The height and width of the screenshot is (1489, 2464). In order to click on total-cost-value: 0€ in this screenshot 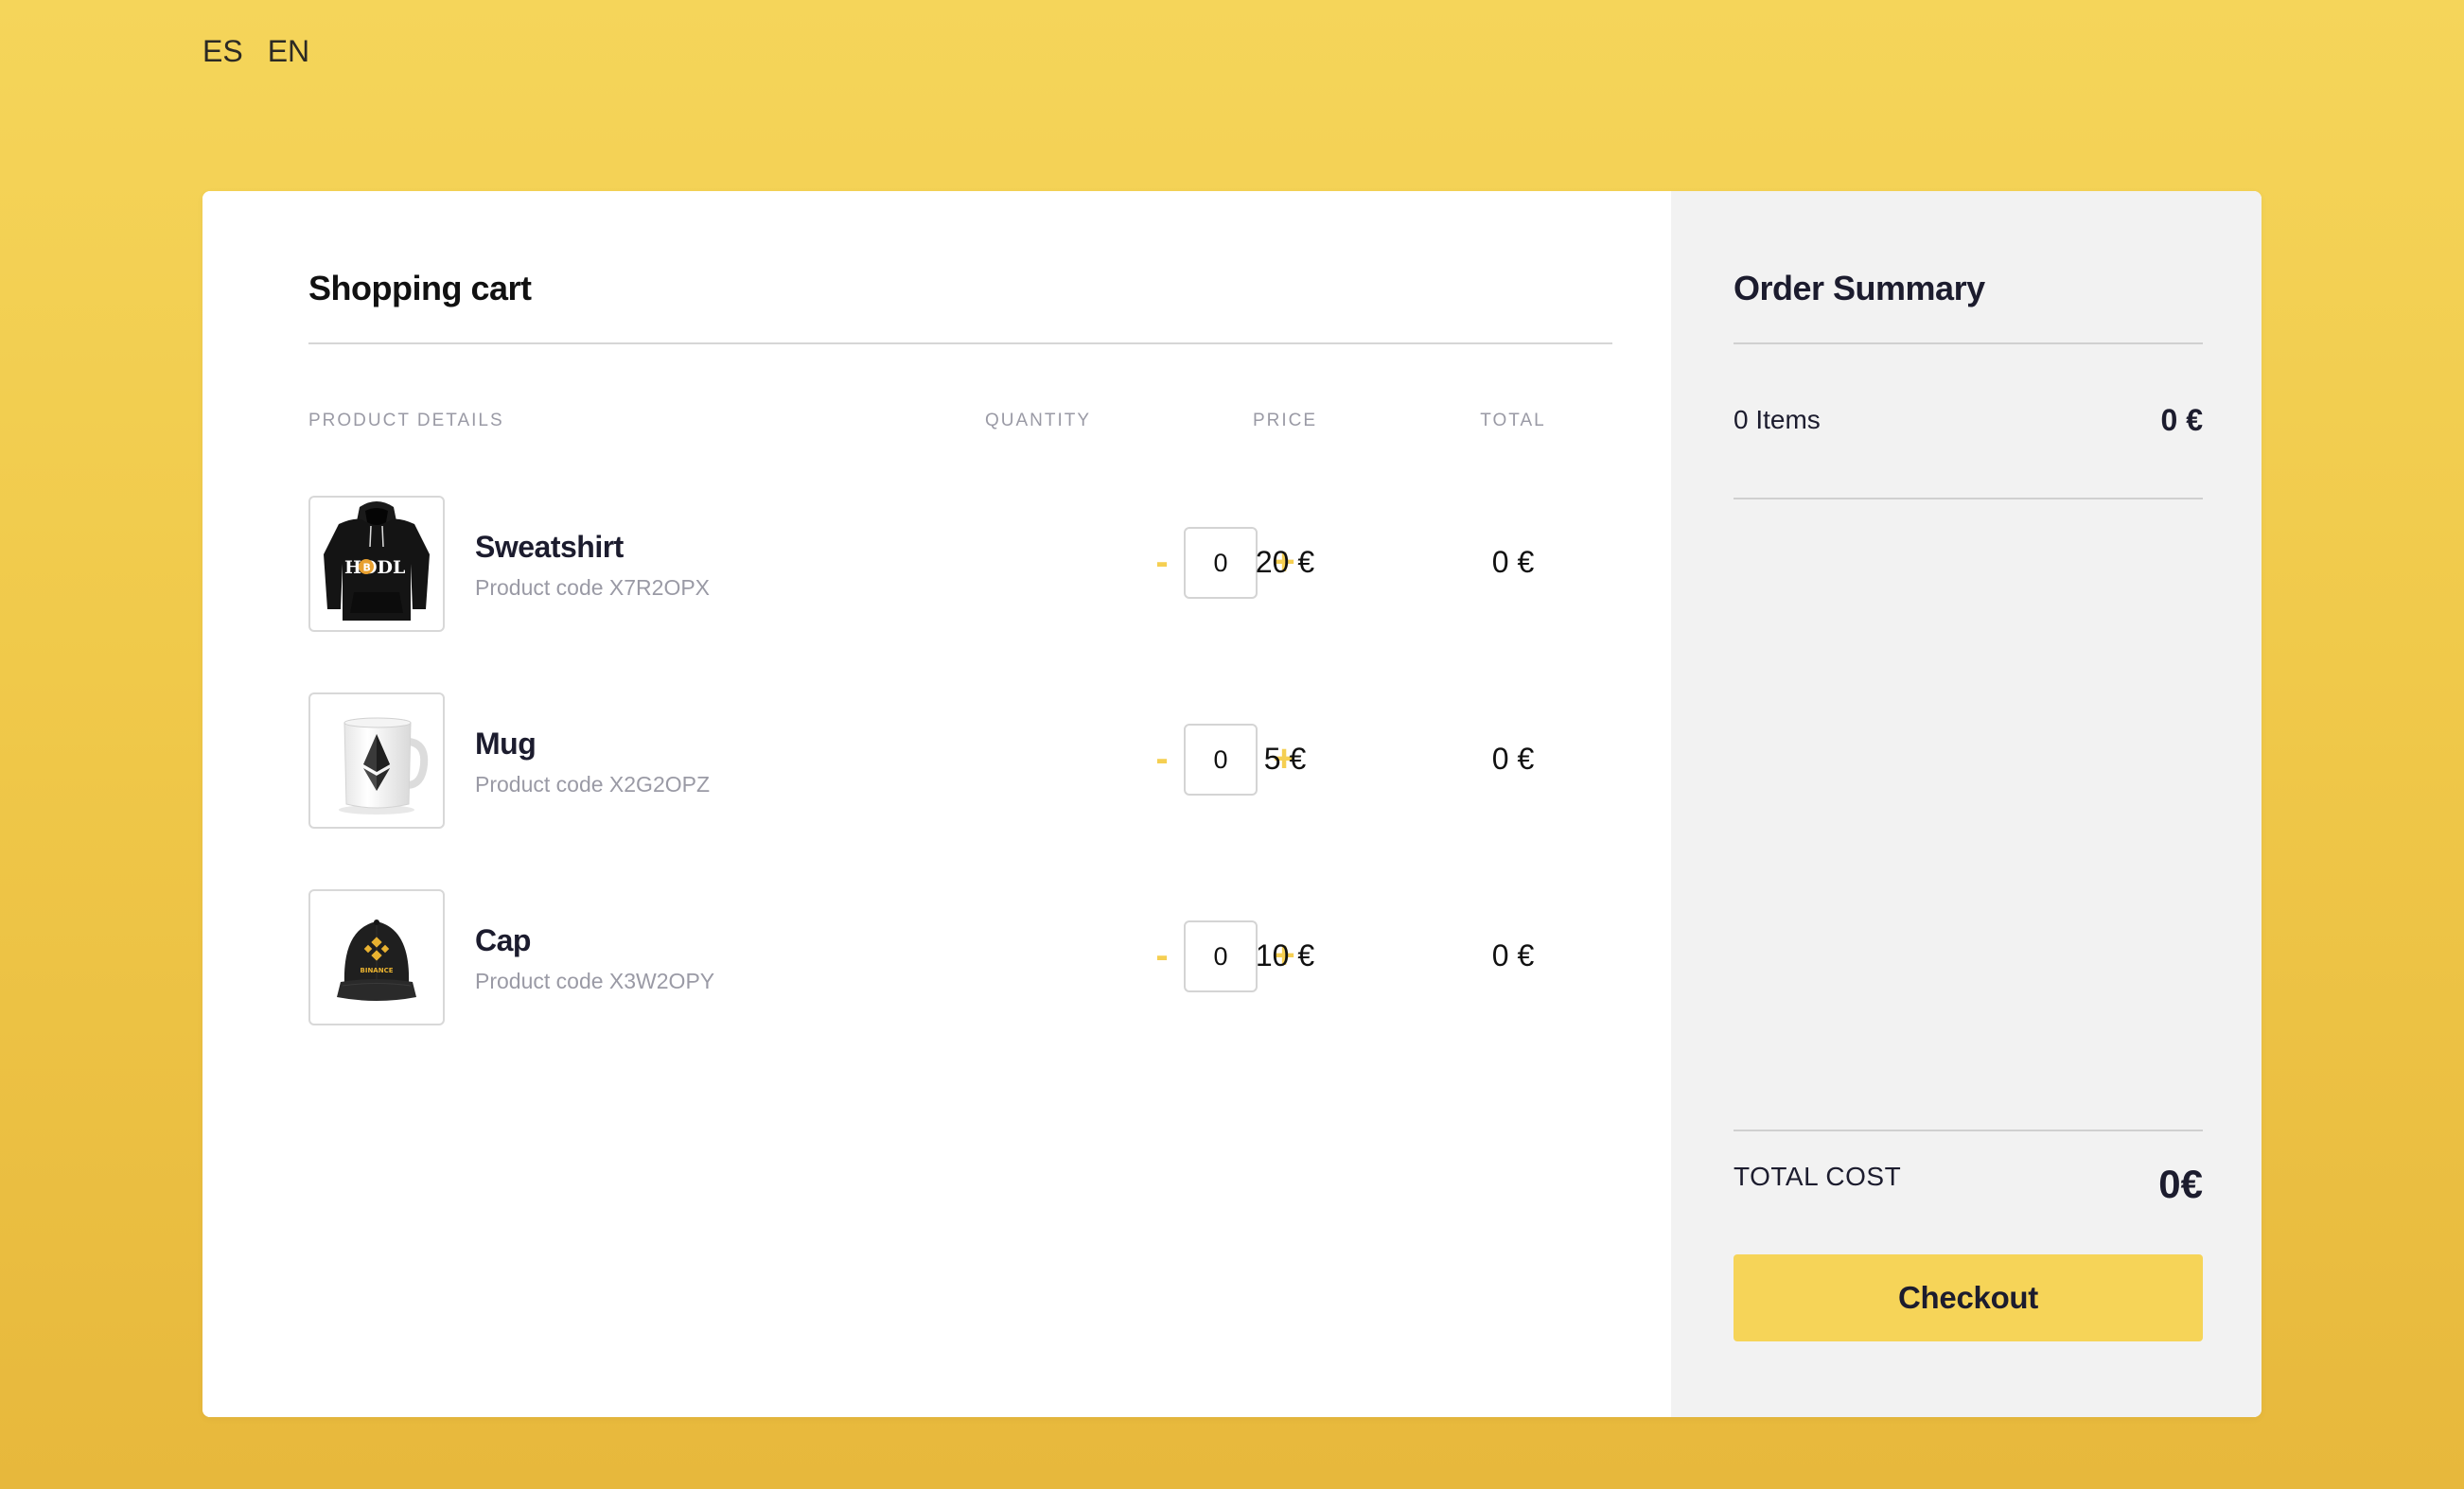, I will do `click(2180, 1184)`.